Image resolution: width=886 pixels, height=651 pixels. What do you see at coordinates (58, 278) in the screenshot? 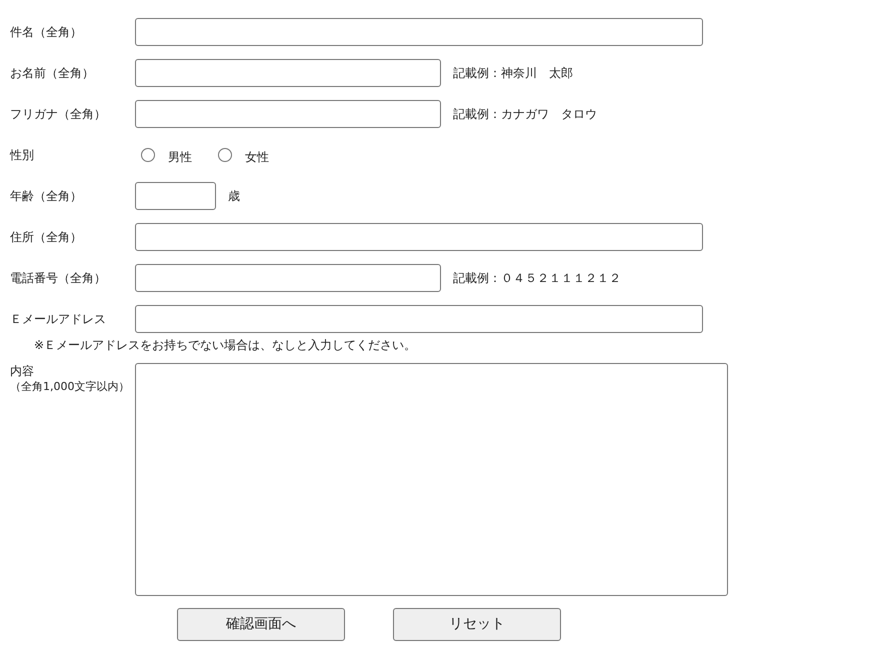
I see `field-label: 電話番号（全角）` at bounding box center [58, 278].